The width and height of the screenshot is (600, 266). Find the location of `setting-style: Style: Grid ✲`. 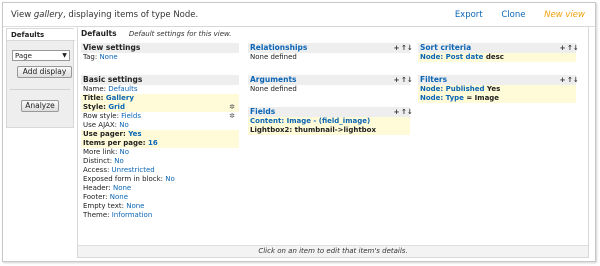

setting-style: Style: Grid ✲ is located at coordinates (160, 107).